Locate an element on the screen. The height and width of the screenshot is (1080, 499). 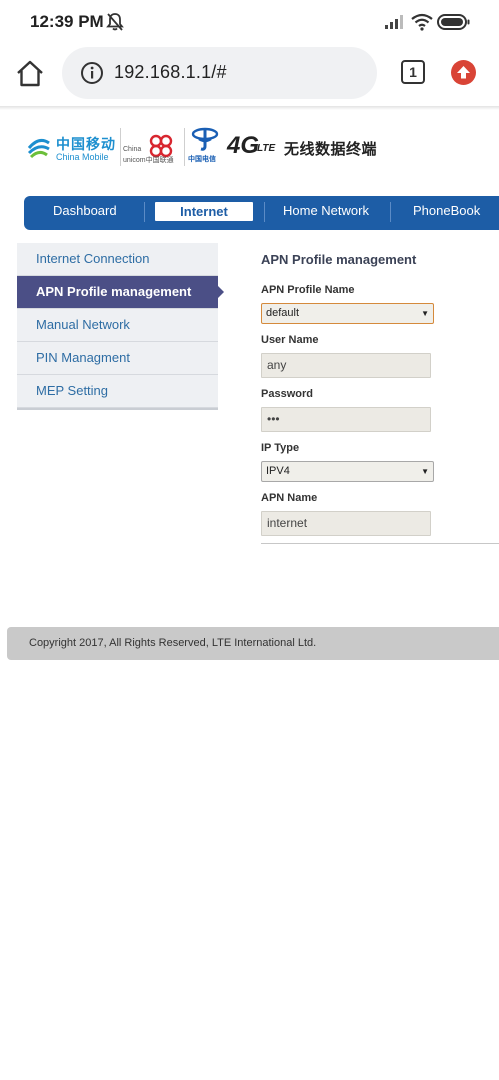
lte-terminal-logo: 4G LTE 无线数据终端 is located at coordinates (309, 147).